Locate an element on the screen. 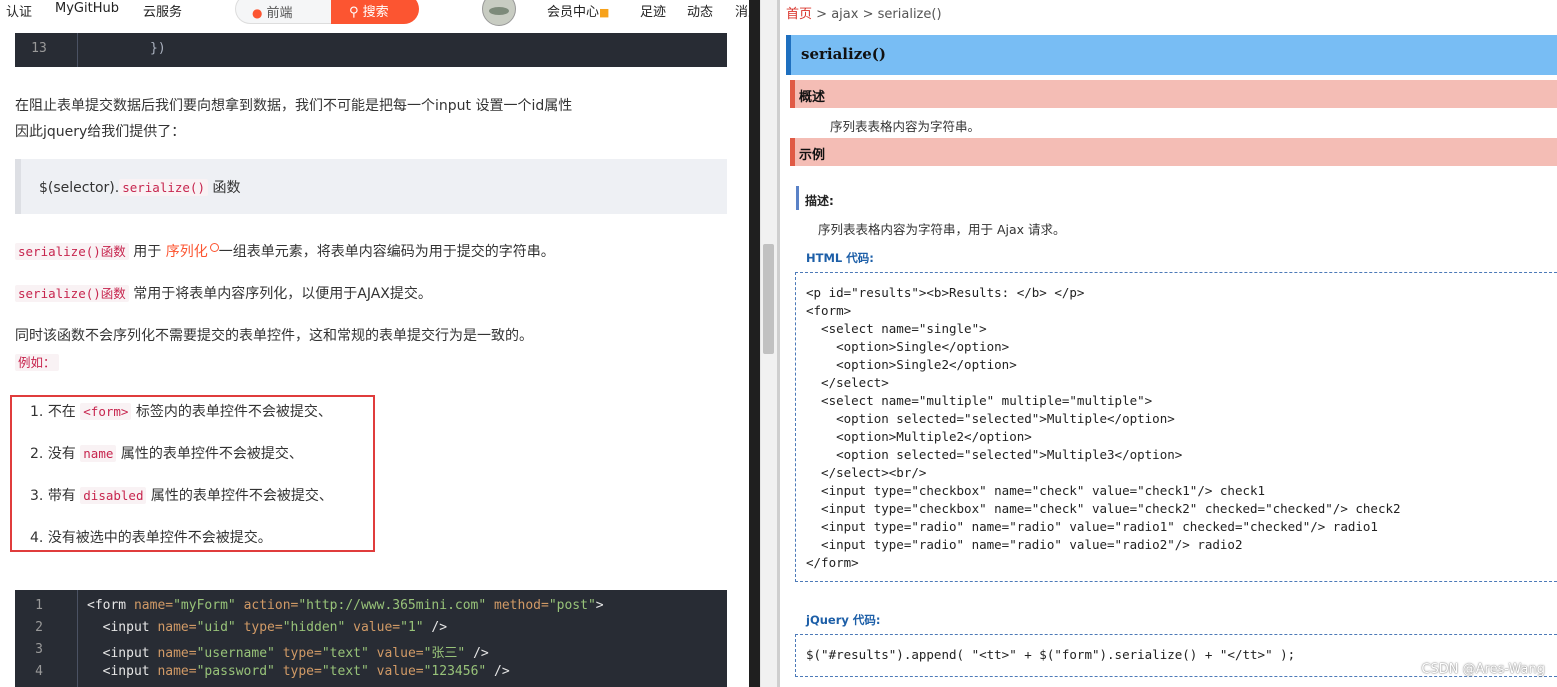  paragraph-6: 例如： is located at coordinates (37, 361).